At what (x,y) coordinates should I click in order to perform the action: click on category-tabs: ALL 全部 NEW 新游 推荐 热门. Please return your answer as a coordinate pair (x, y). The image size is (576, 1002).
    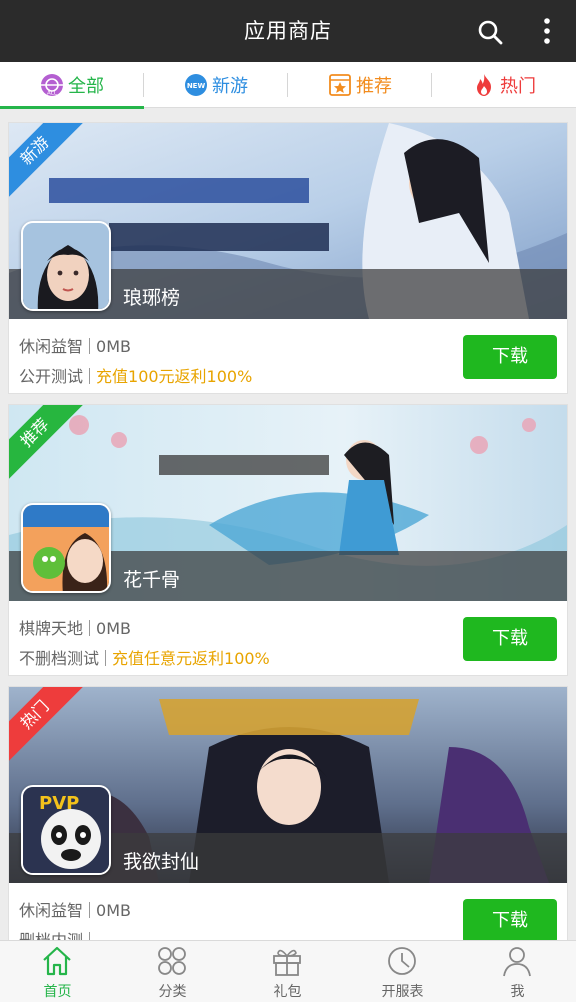
    Looking at the image, I should click on (288, 85).